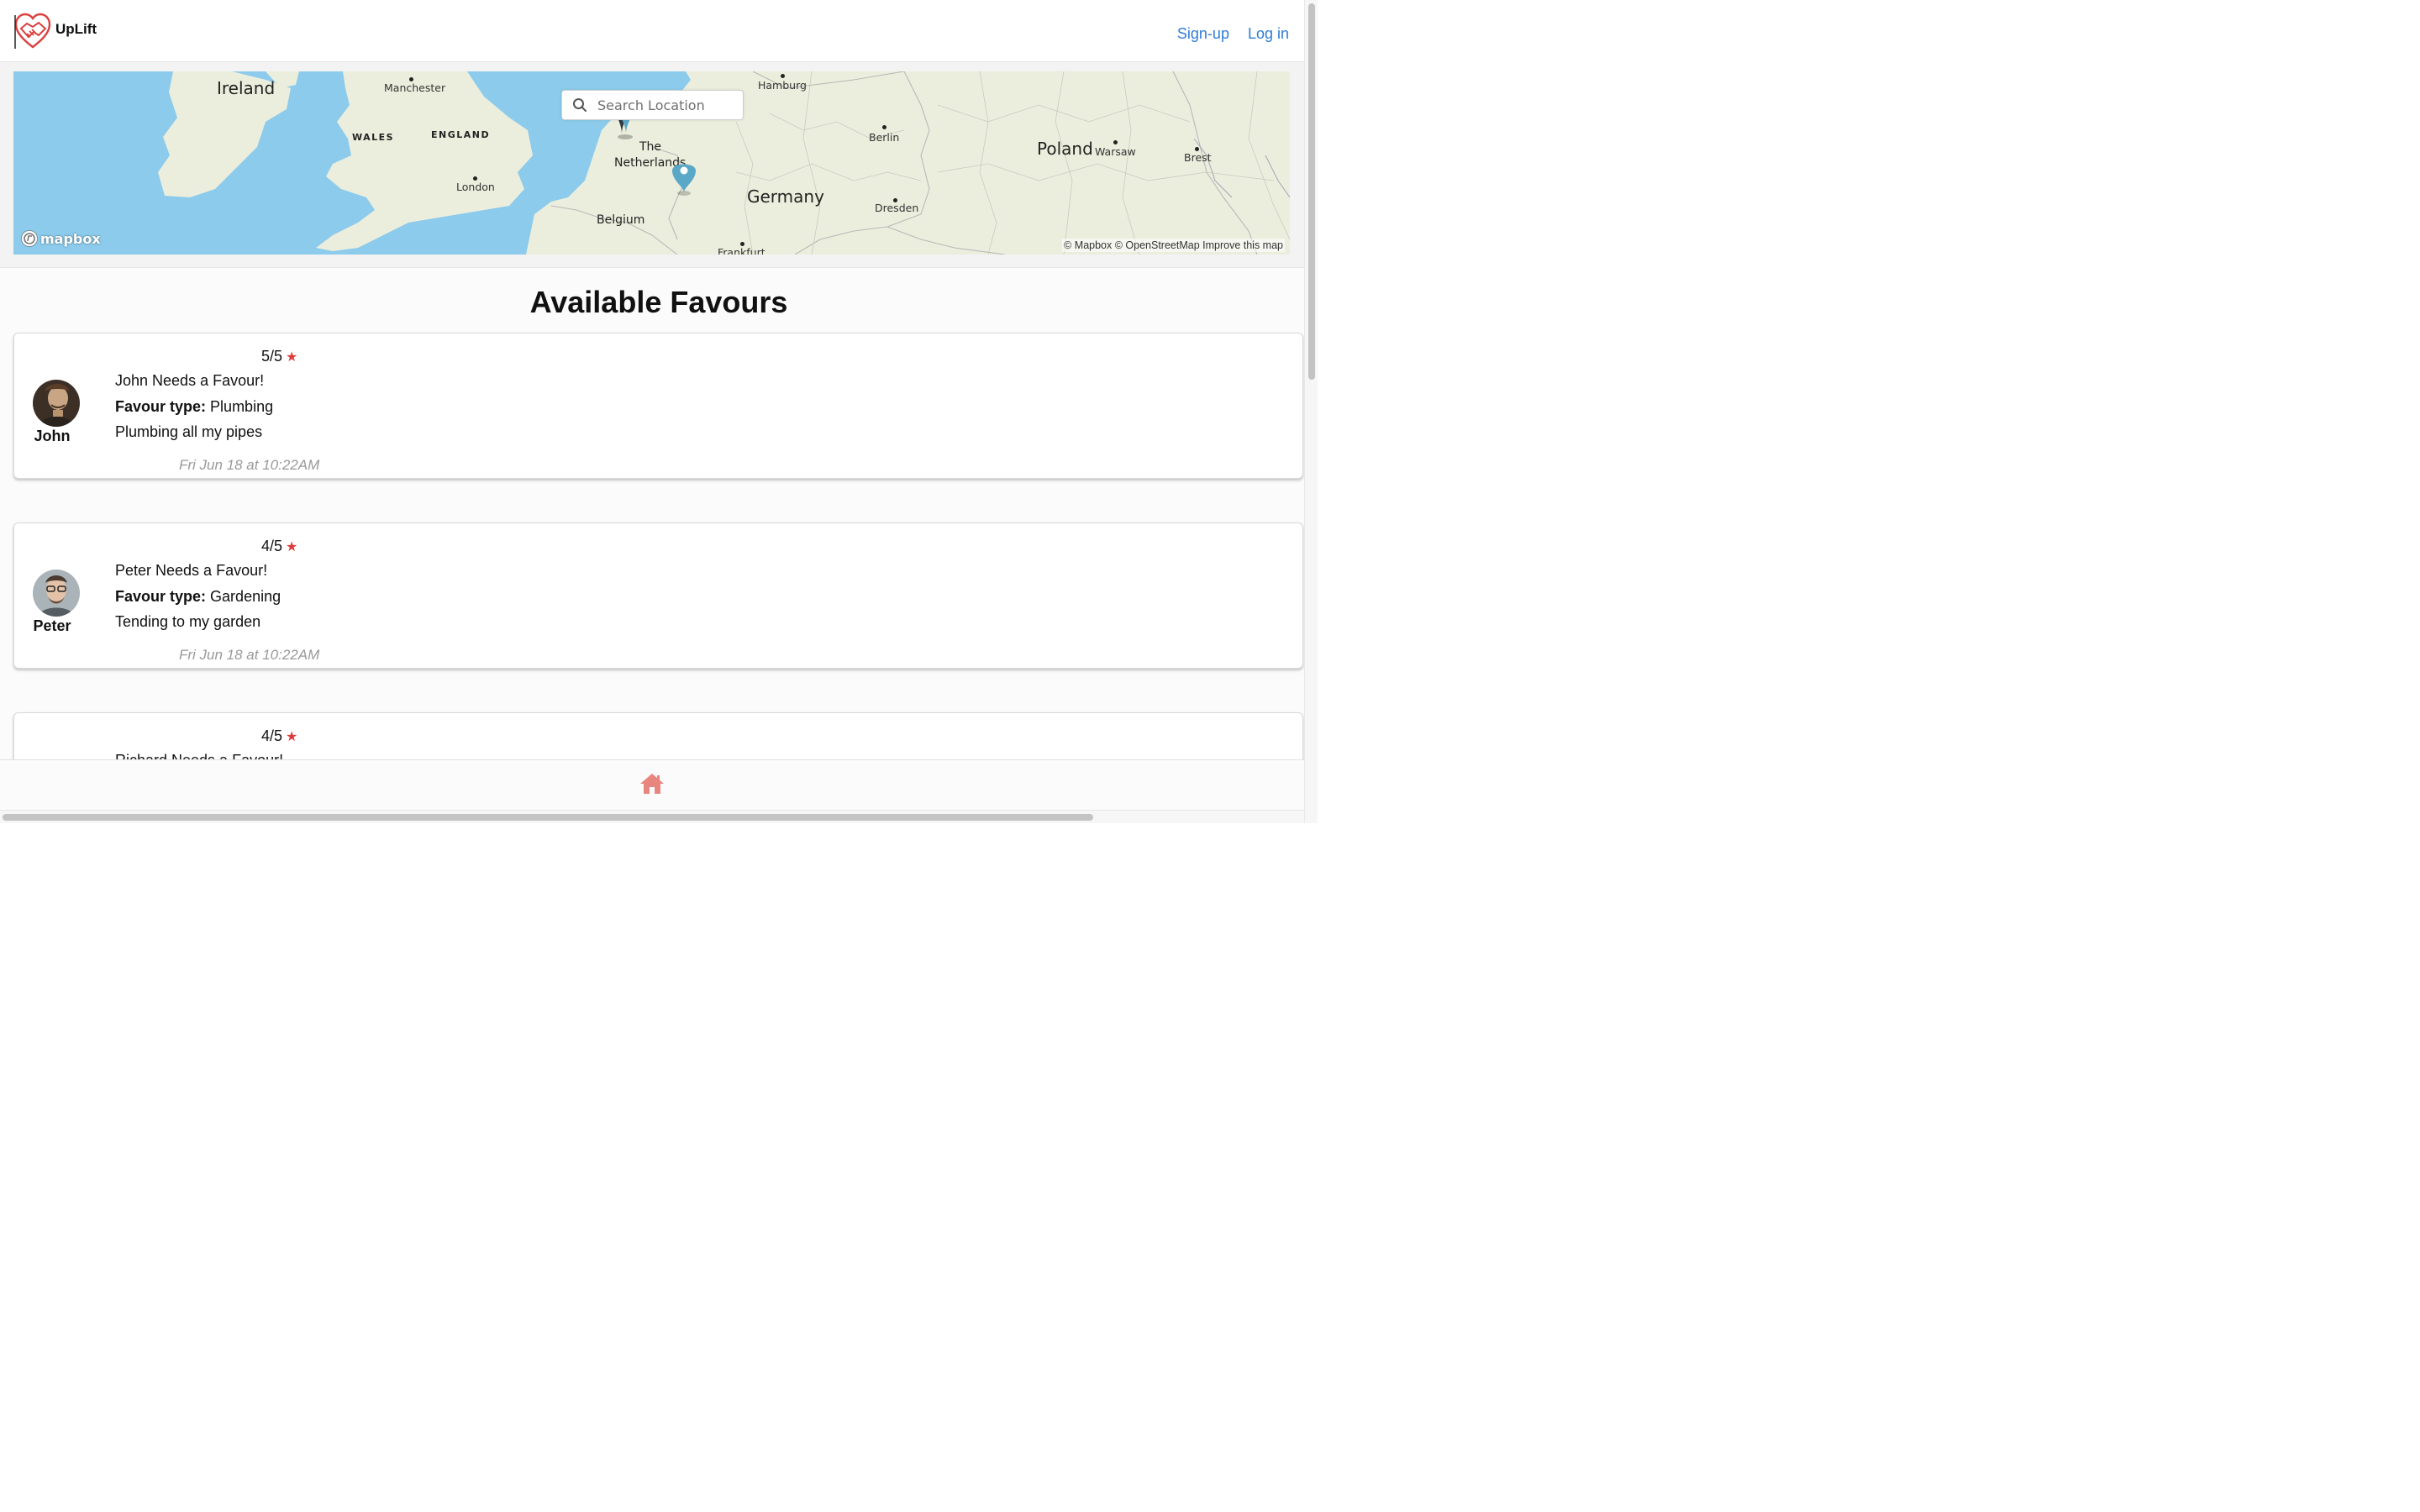  What do you see at coordinates (188, 621) in the screenshot?
I see `favour-description: Tending to my garden` at bounding box center [188, 621].